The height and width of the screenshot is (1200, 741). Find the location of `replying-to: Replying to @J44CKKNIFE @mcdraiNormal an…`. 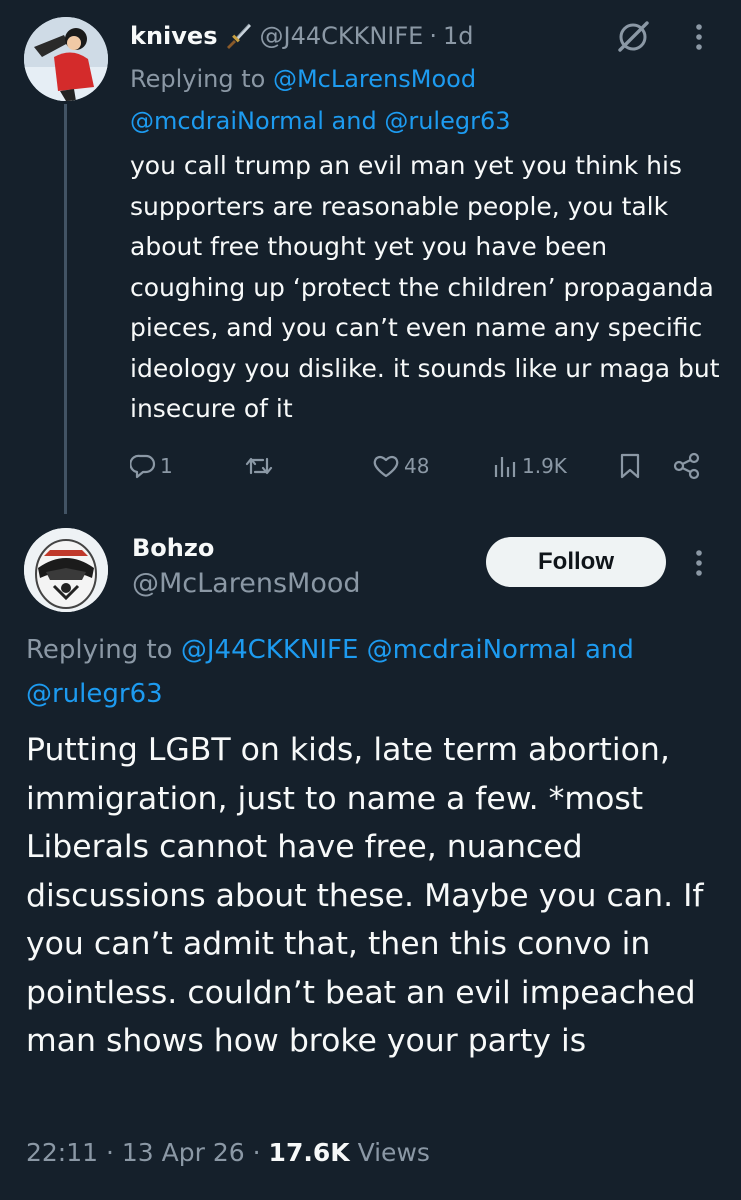

replying-to: Replying to @J44CKKNIFE @mcdraiNormal an… is located at coordinates (371, 672).